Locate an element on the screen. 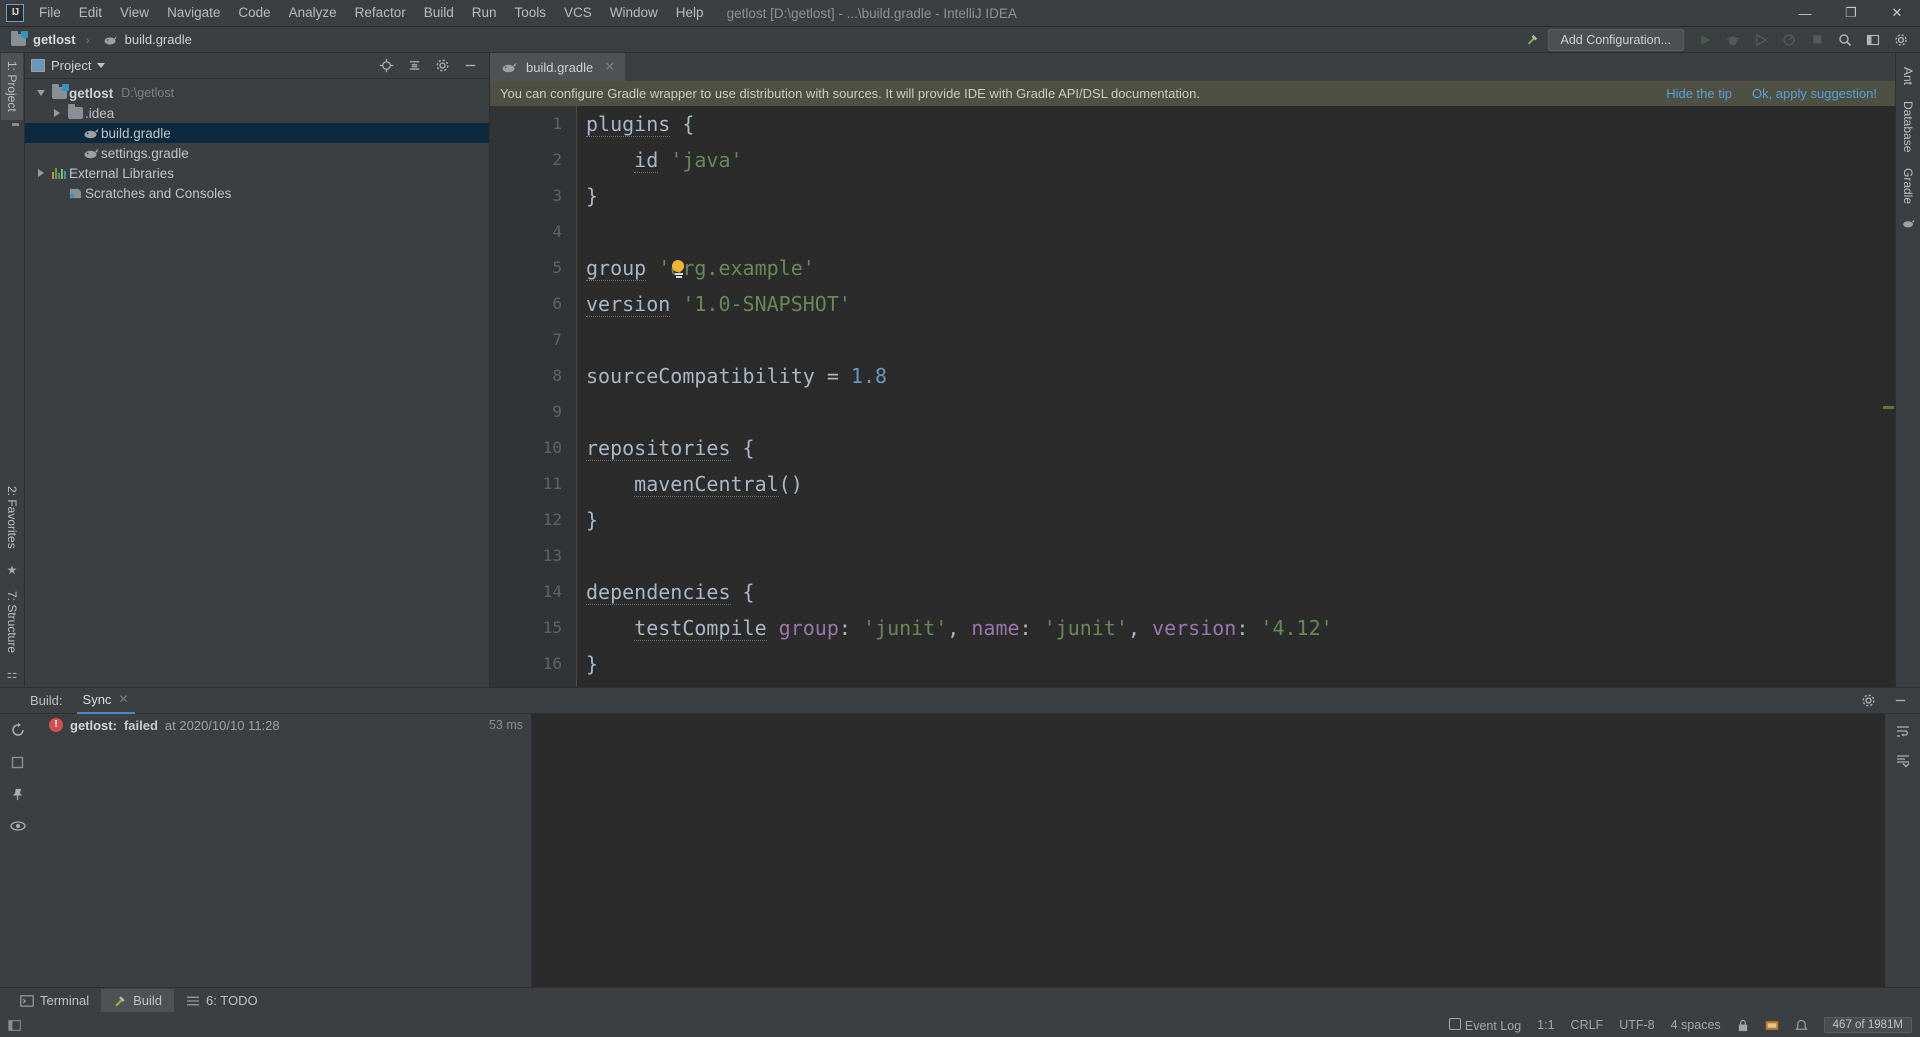  scroll-marker is located at coordinates (1888, 407).